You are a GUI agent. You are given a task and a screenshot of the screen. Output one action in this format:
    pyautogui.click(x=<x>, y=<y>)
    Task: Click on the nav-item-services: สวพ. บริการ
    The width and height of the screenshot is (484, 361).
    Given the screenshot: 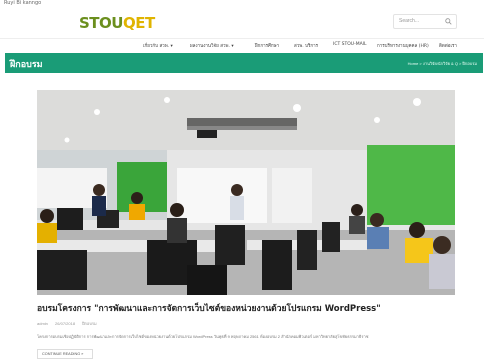 What is the action you would take?
    pyautogui.click(x=306, y=45)
    